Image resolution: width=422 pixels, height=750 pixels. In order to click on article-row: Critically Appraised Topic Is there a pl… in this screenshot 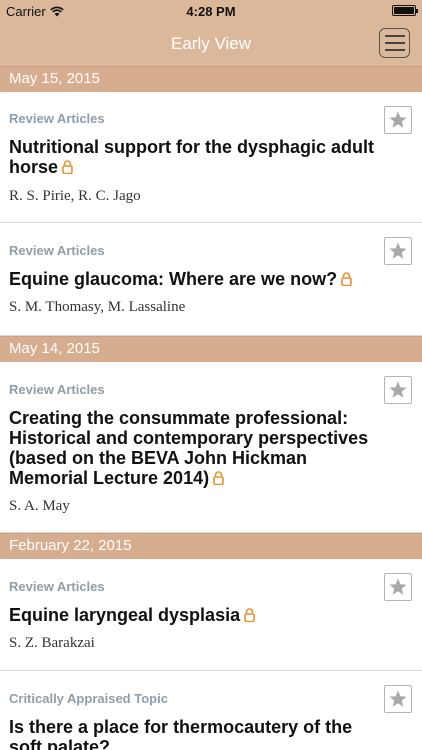, I will do `click(211, 710)`.